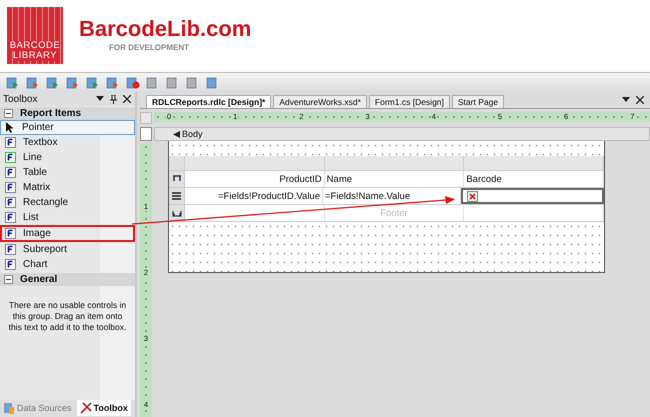  I want to click on panel-tab: Toolbox, so click(103, 408).